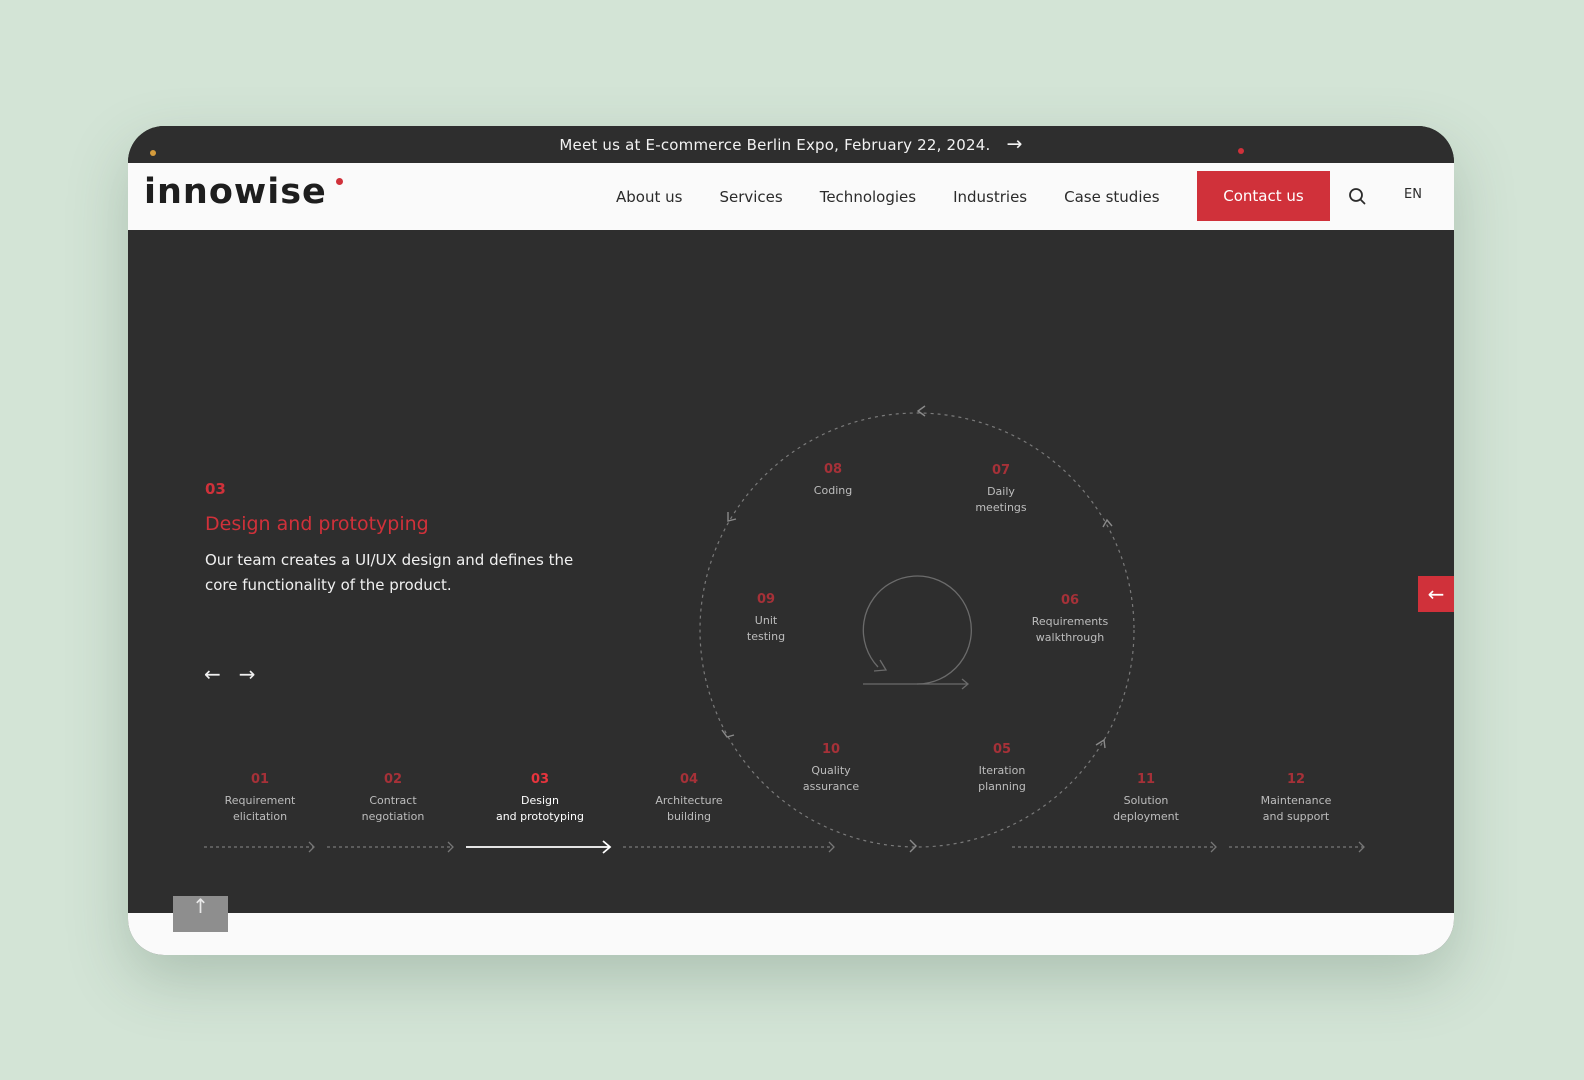 The height and width of the screenshot is (1080, 1584). I want to click on ring-arrow-left-lower, so click(728, 733).